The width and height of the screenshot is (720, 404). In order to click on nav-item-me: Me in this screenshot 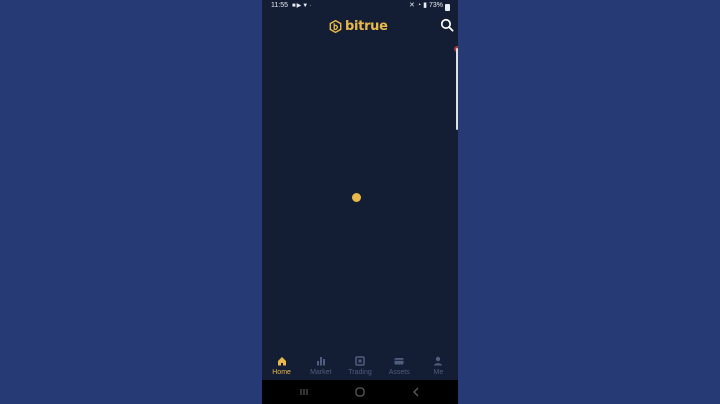, I will do `click(438, 366)`.